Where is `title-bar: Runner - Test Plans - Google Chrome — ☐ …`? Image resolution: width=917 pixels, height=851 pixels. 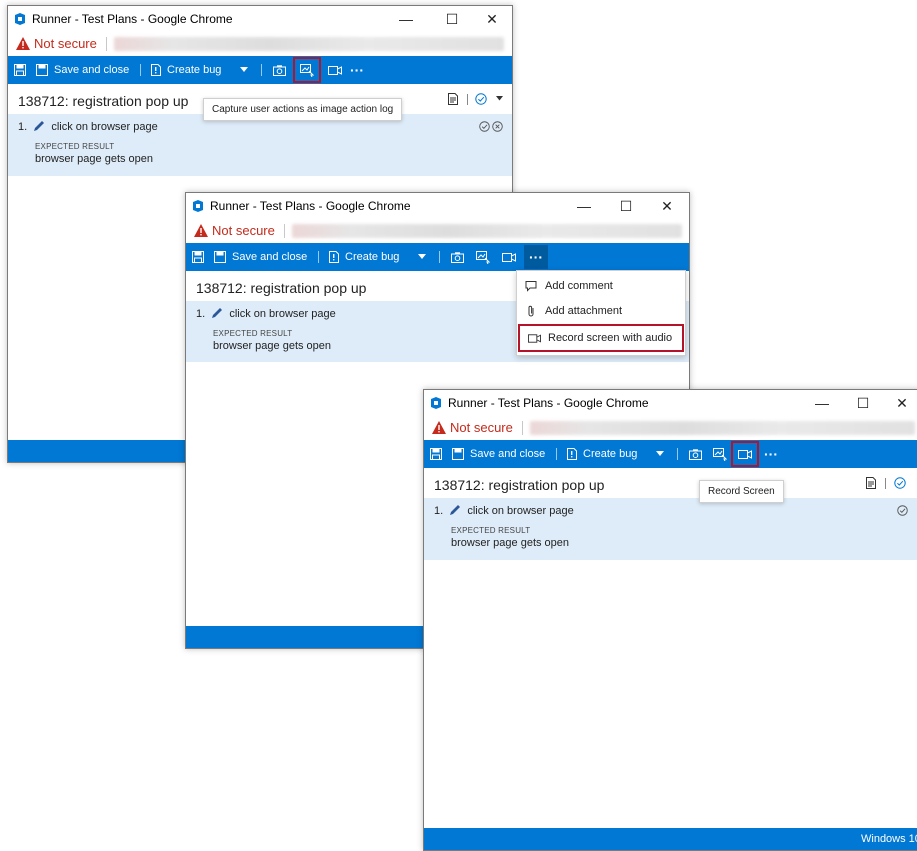 title-bar: Runner - Test Plans - Google Chrome — ☐ … is located at coordinates (260, 19).